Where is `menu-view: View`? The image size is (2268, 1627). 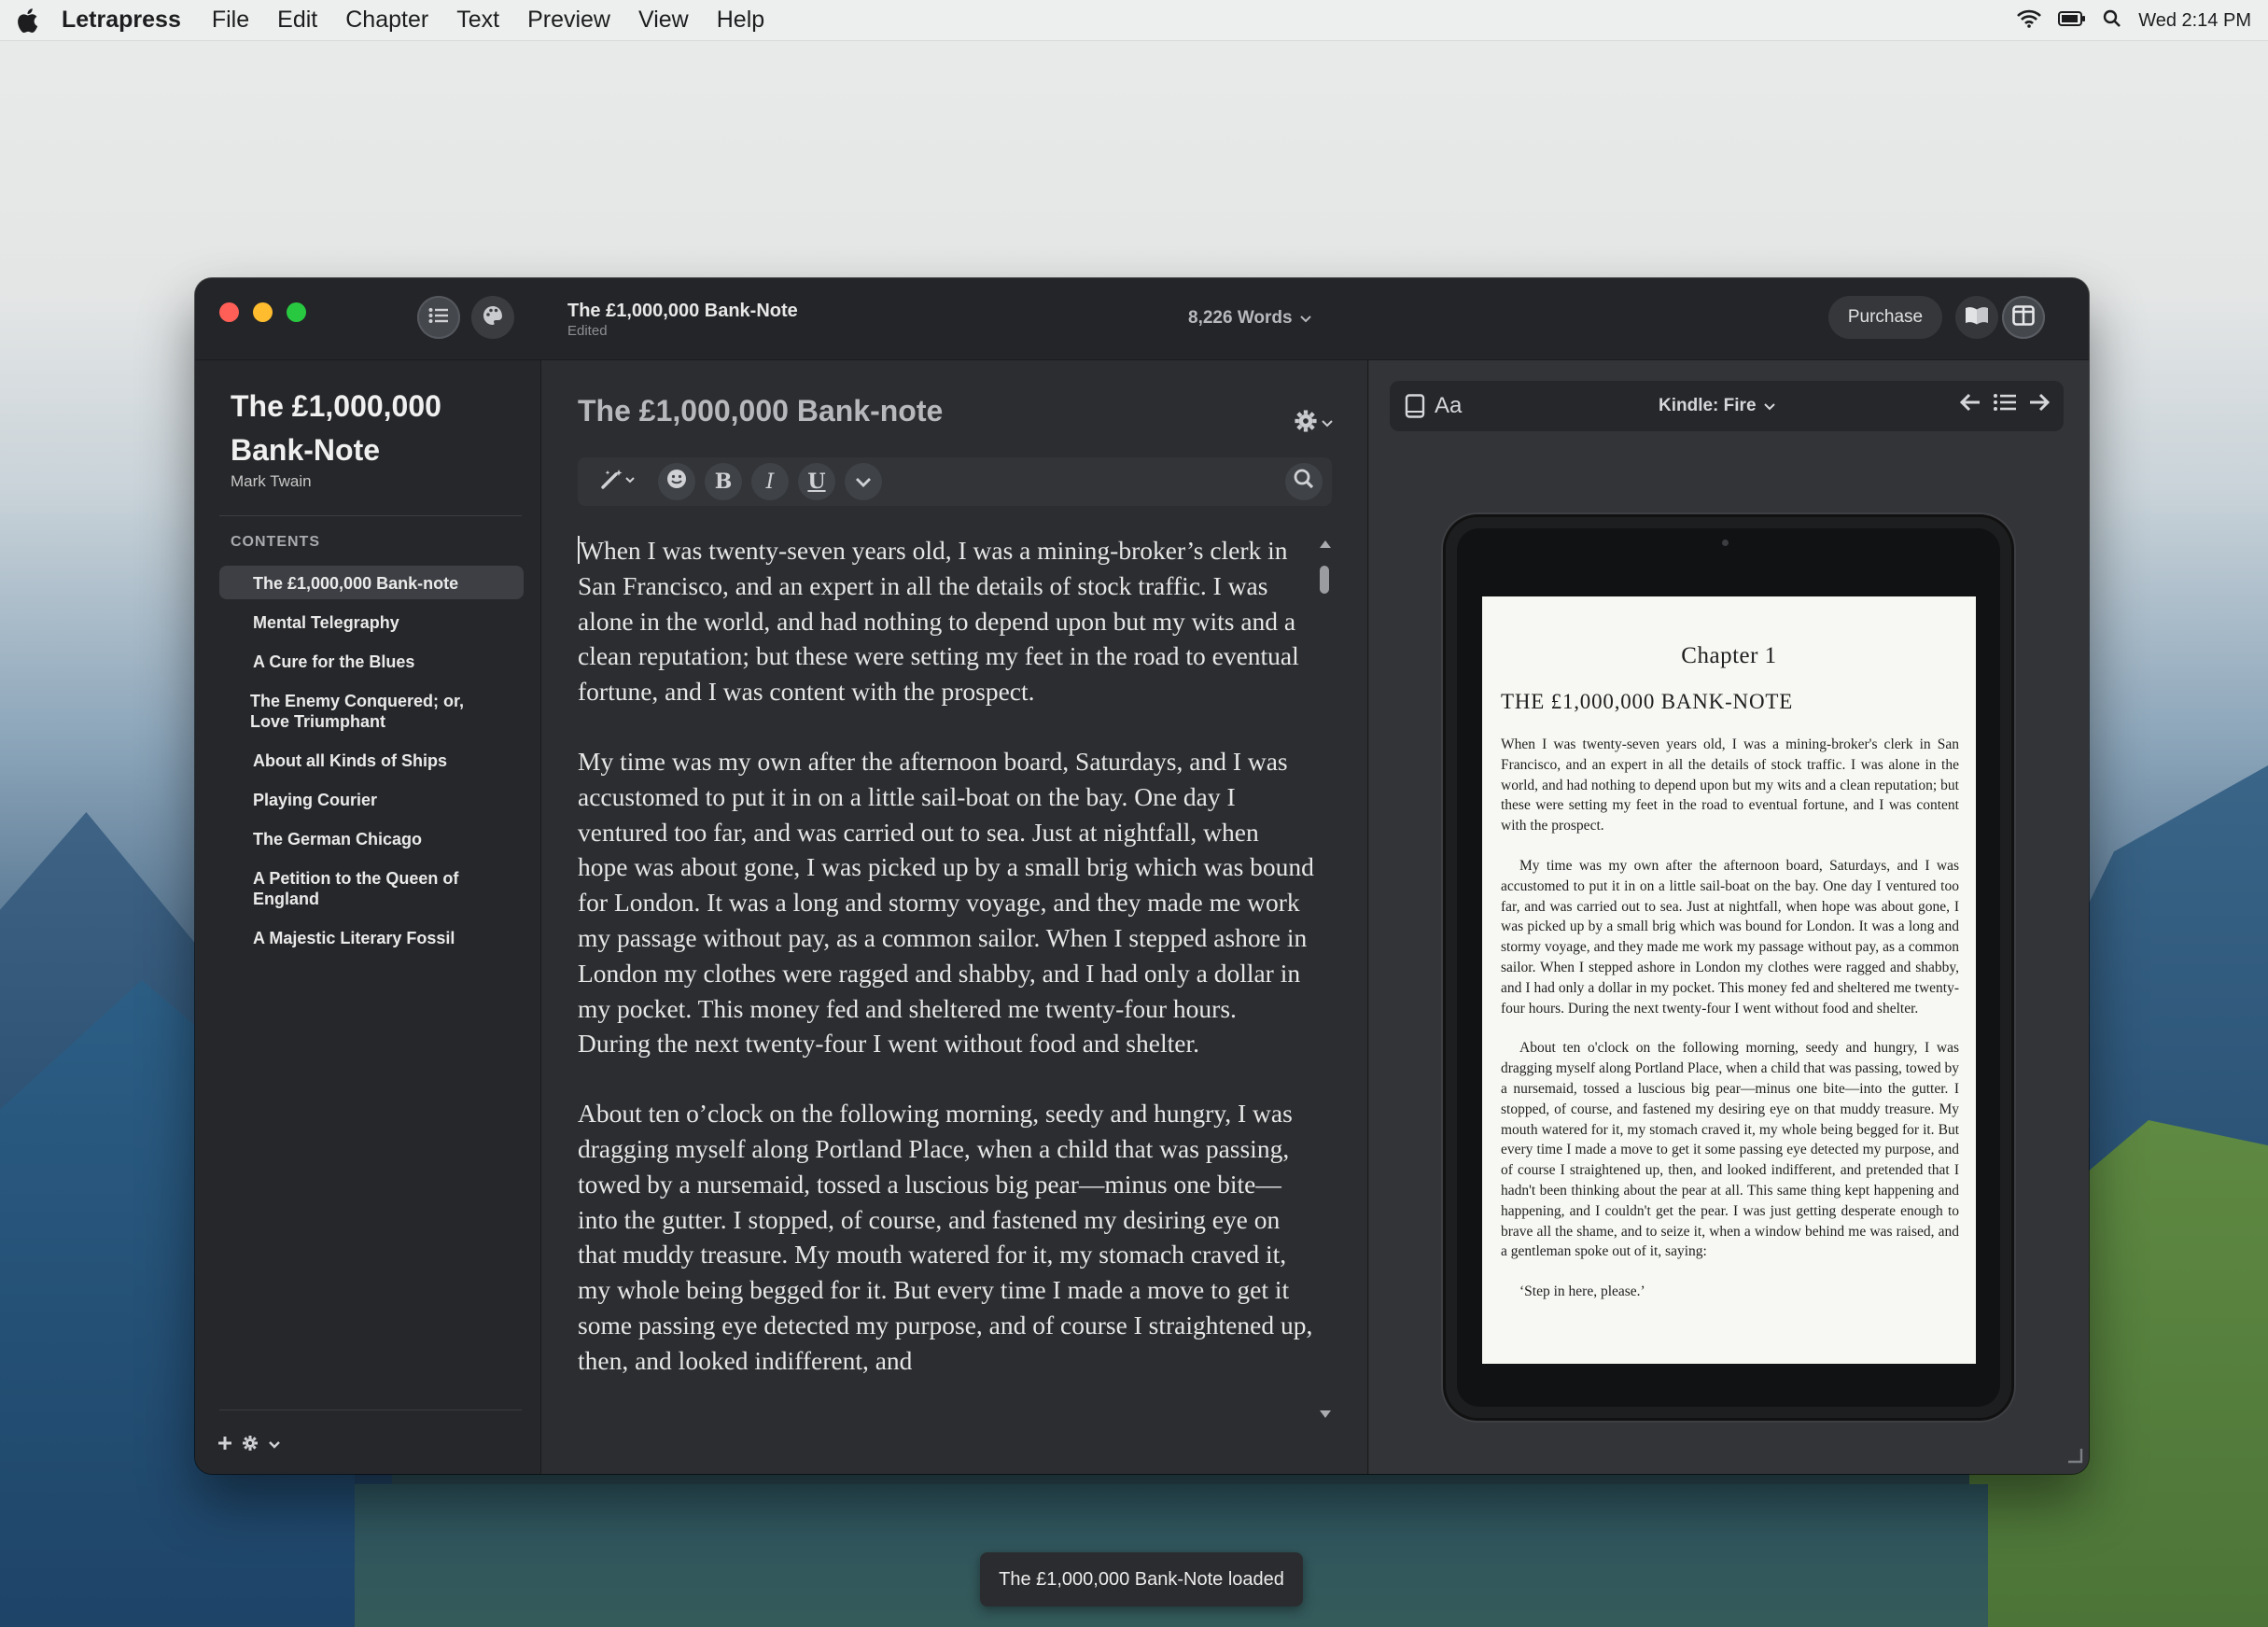 menu-view: View is located at coordinates (663, 21).